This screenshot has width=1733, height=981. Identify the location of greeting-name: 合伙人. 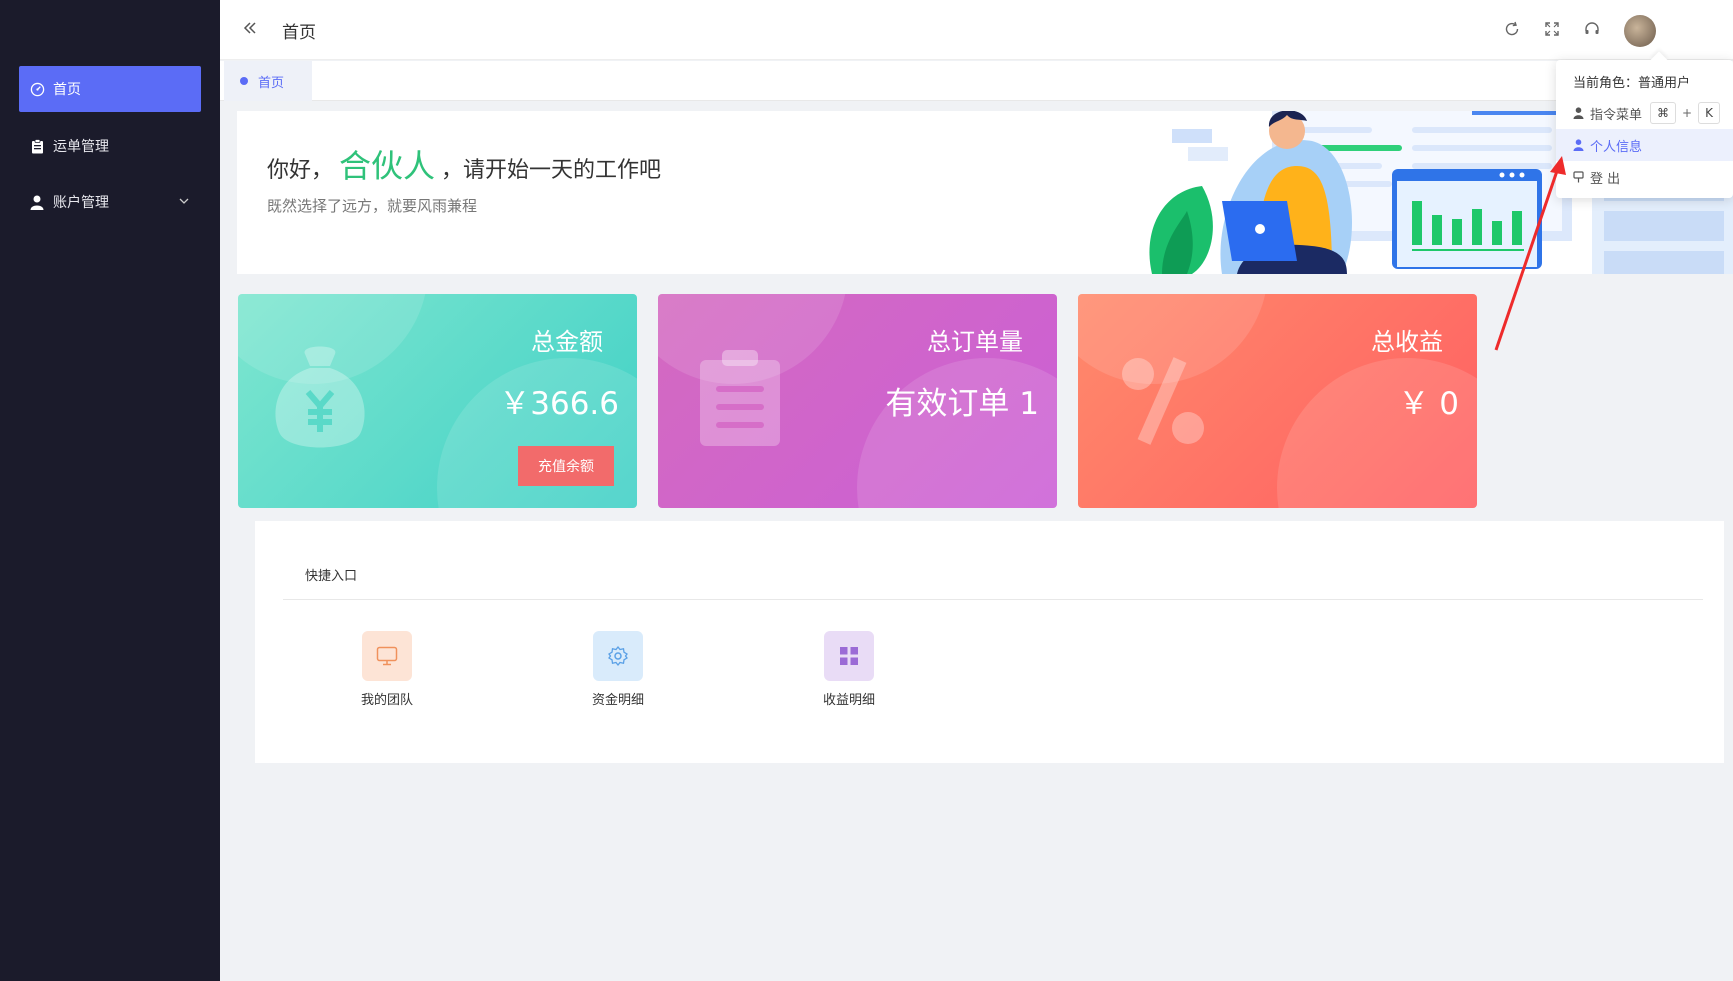
(387, 166).